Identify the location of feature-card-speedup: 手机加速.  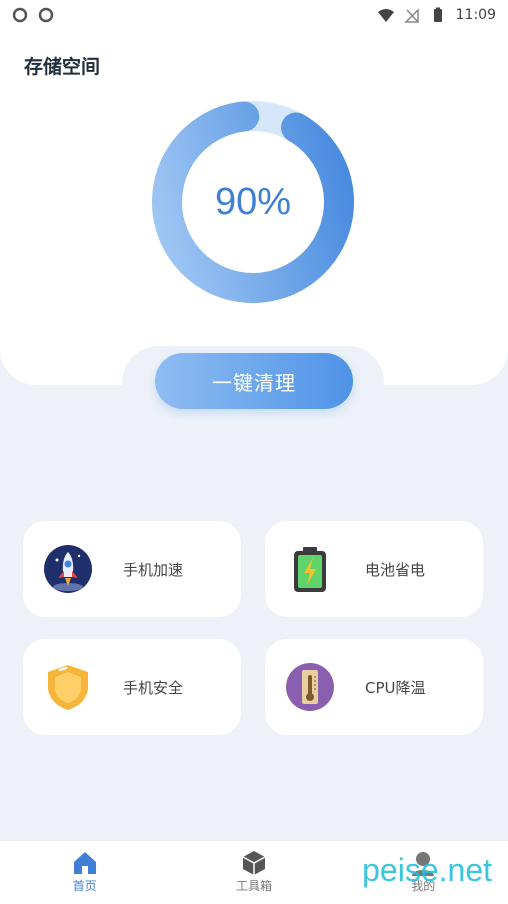
(132, 569).